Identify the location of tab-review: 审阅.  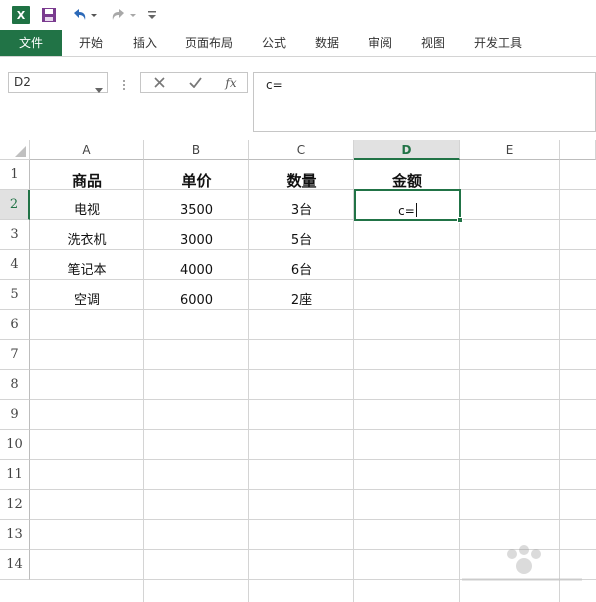
(380, 43).